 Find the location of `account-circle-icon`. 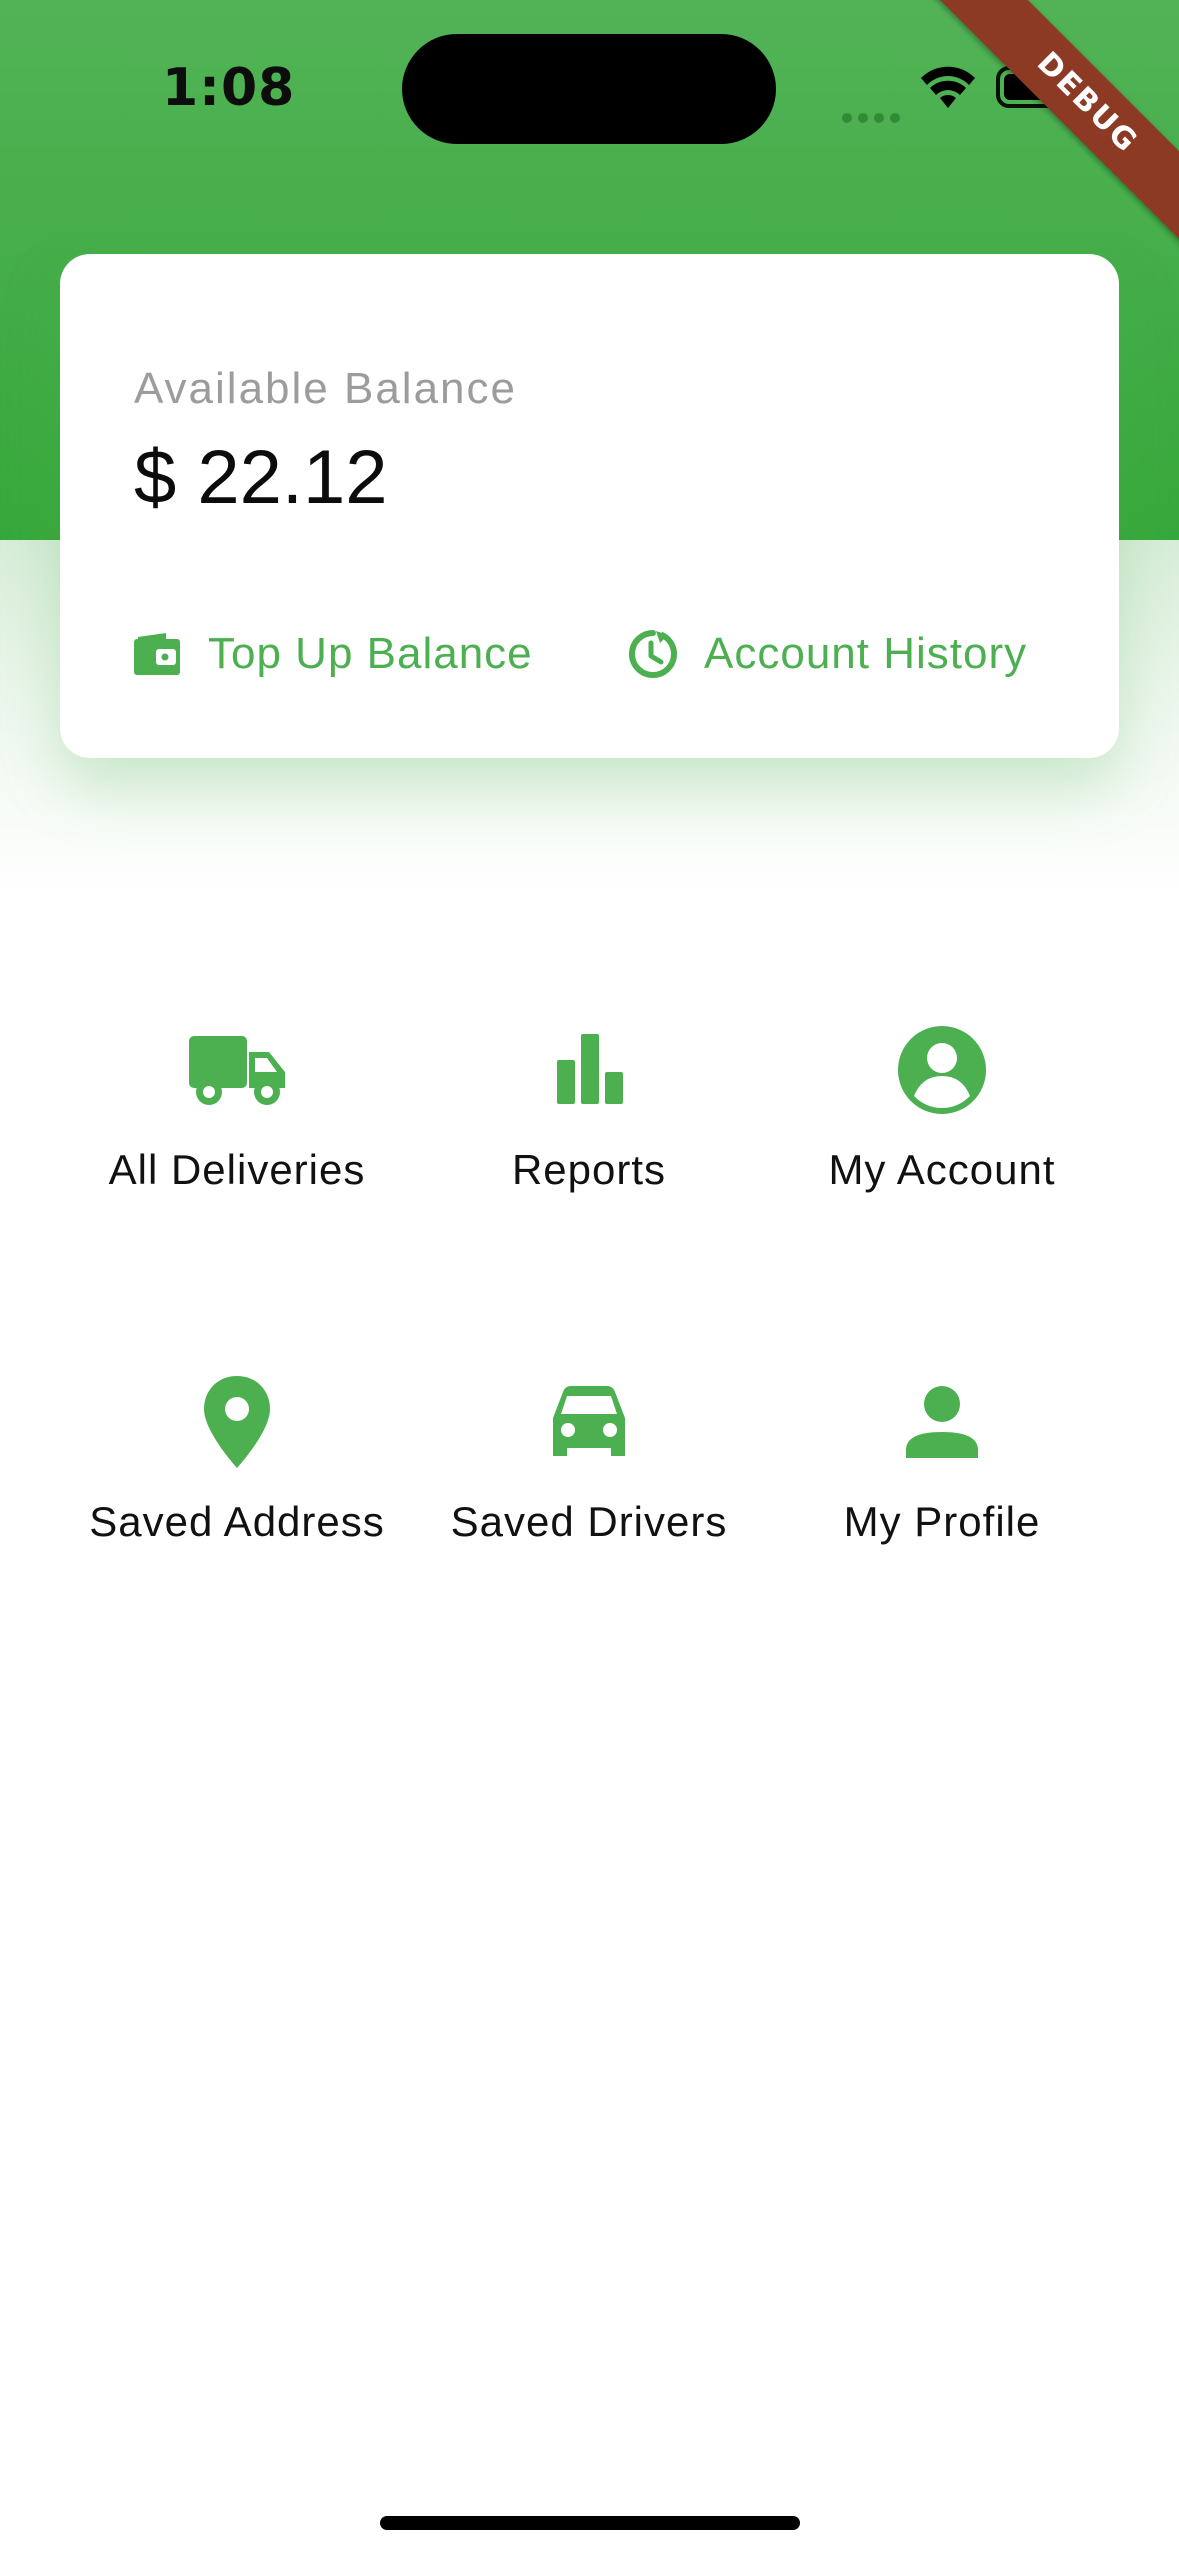

account-circle-icon is located at coordinates (942, 1070).